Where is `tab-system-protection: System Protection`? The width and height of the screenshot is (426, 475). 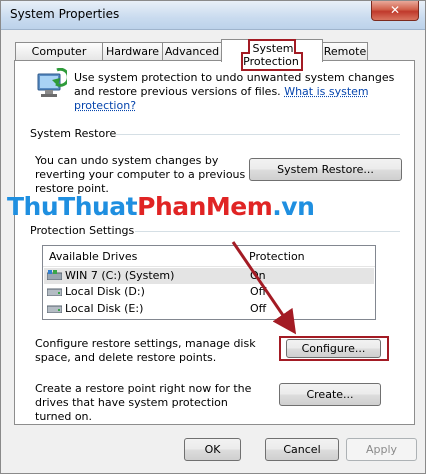
tab-system-protection: System Protection is located at coordinates (272, 55).